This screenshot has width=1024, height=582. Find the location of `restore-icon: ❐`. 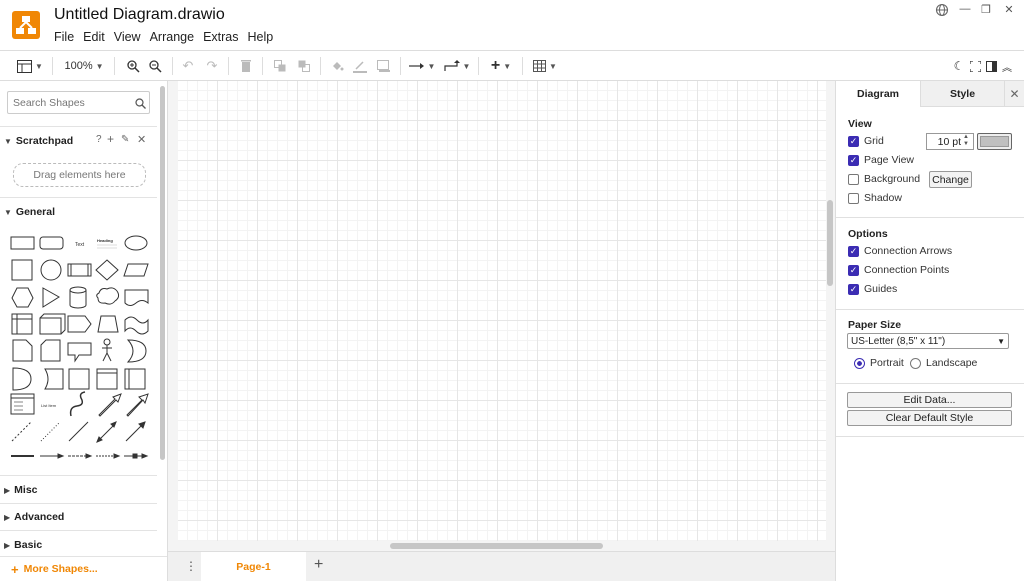

restore-icon: ❐ is located at coordinates (986, 11).